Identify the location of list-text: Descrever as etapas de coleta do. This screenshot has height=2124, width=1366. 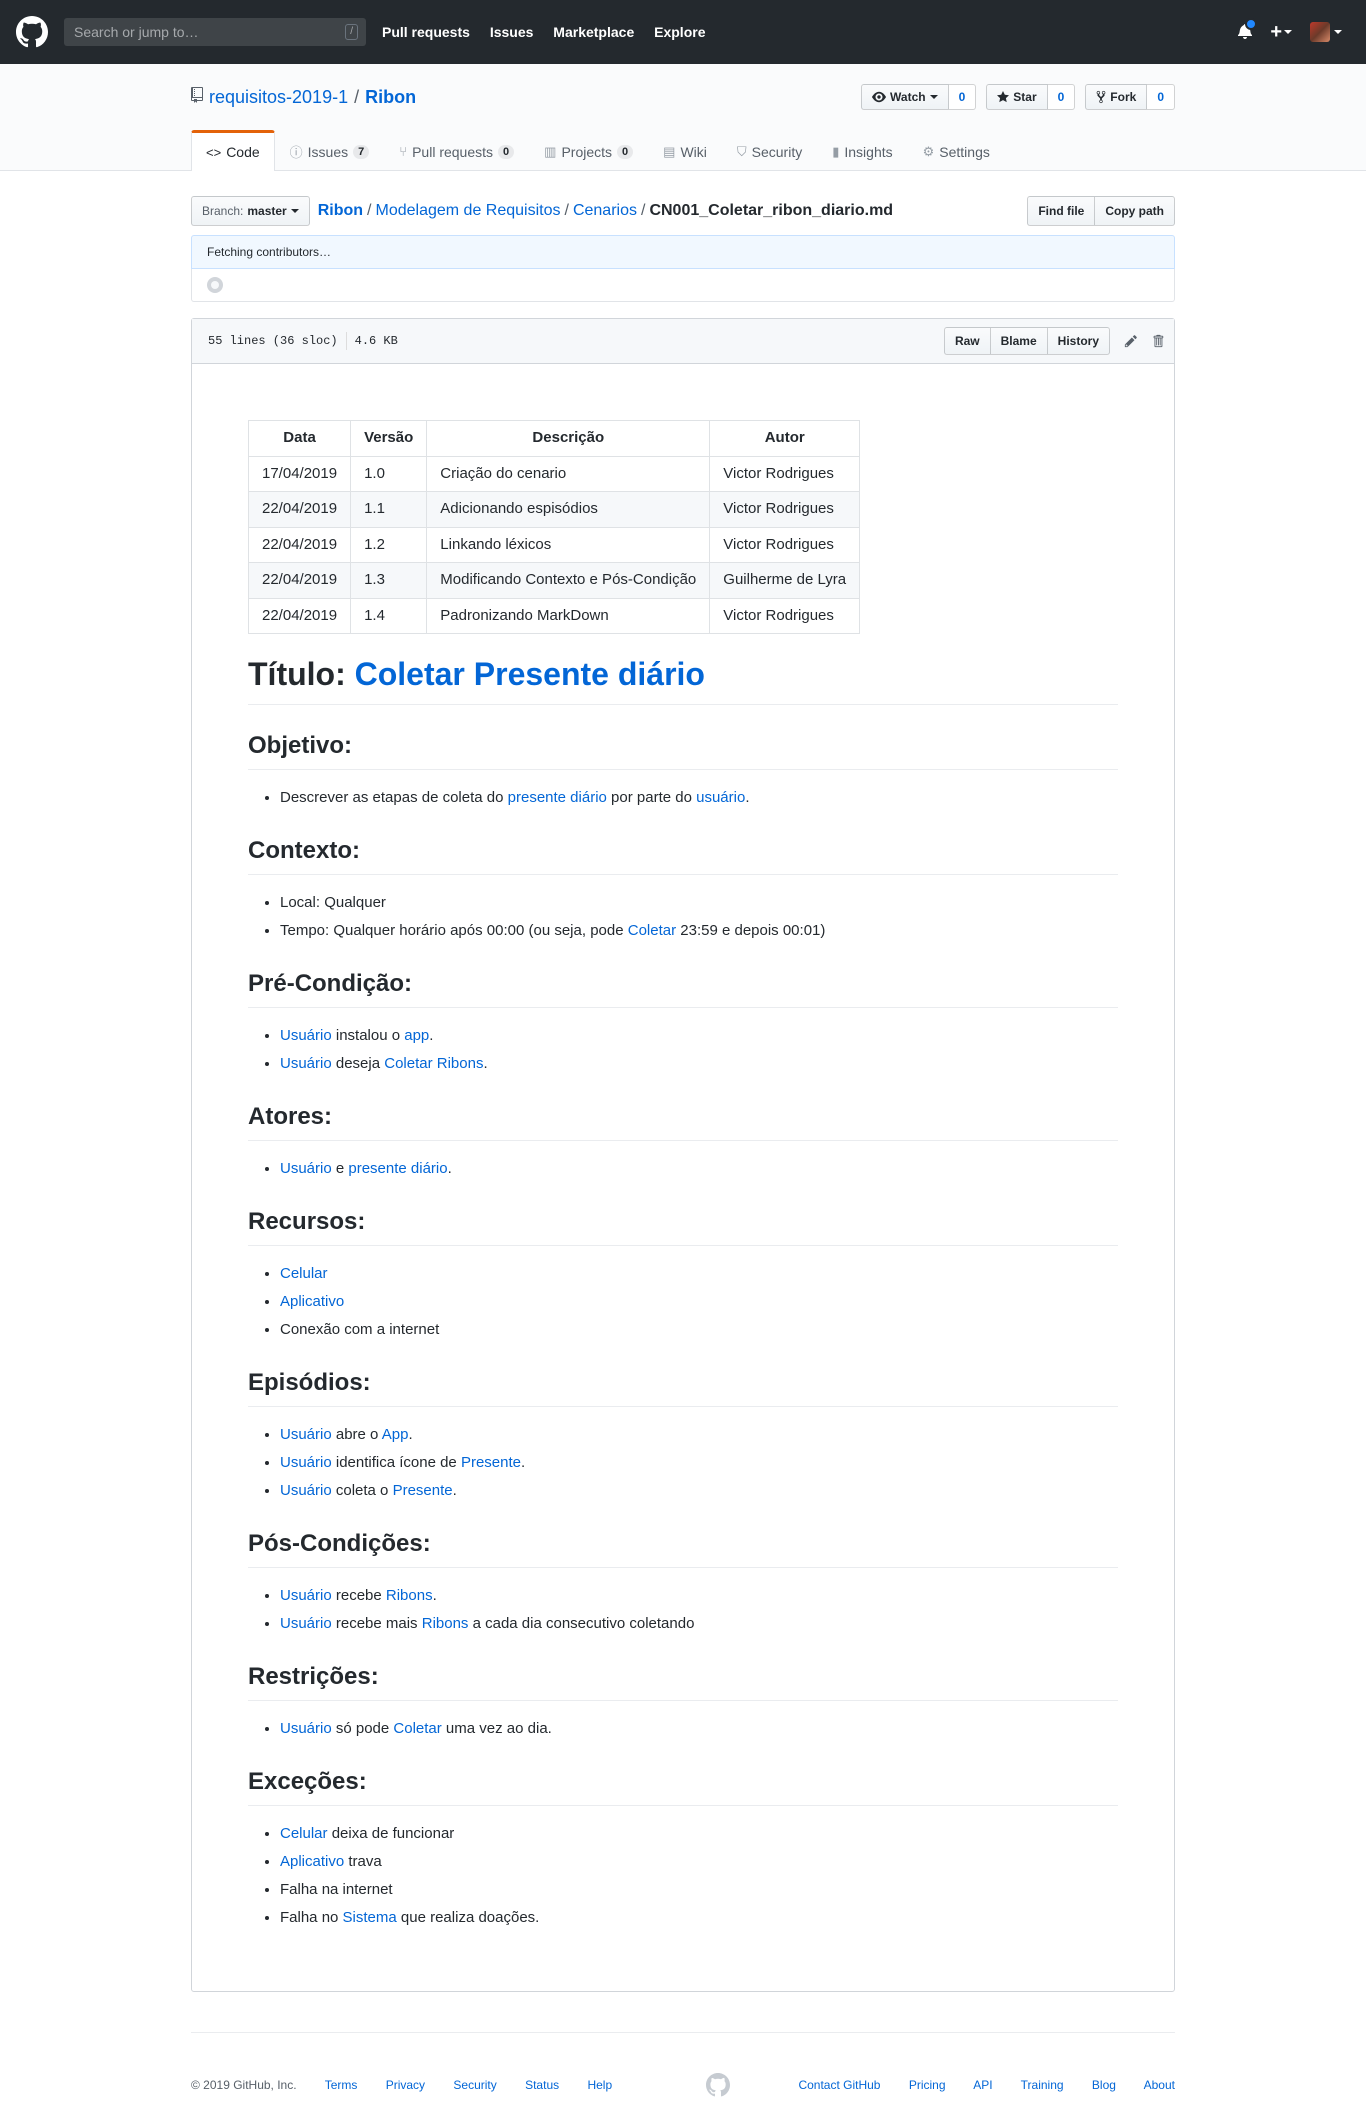
(394, 797).